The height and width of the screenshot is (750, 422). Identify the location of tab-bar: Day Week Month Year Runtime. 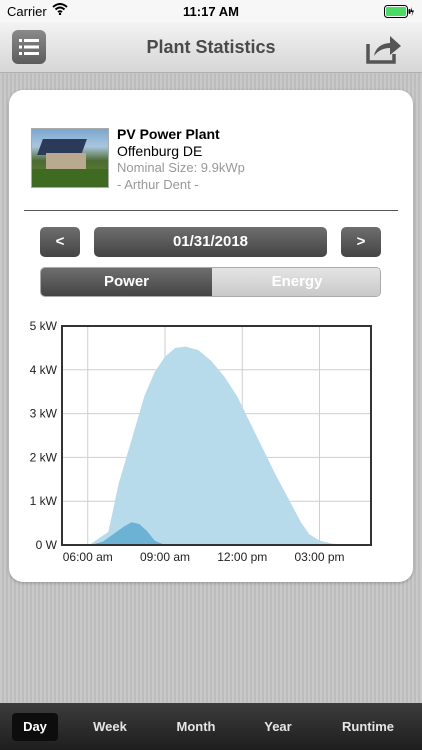
(211, 726).